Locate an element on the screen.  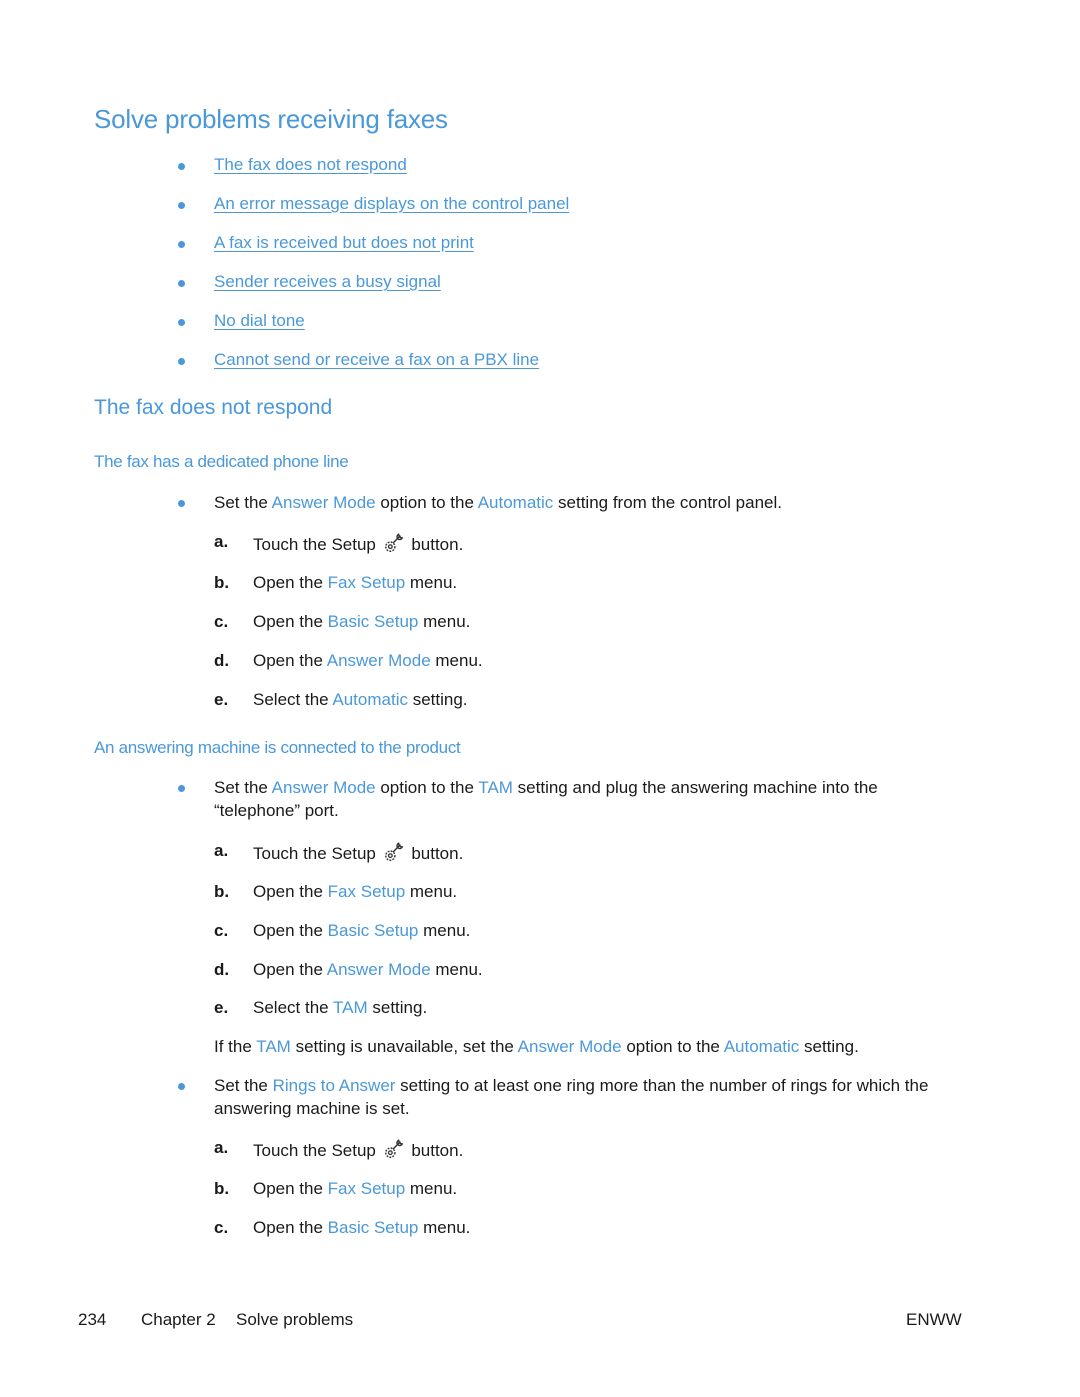
footer-chapter-title: Solve problems is located at coordinates (295, 1319).